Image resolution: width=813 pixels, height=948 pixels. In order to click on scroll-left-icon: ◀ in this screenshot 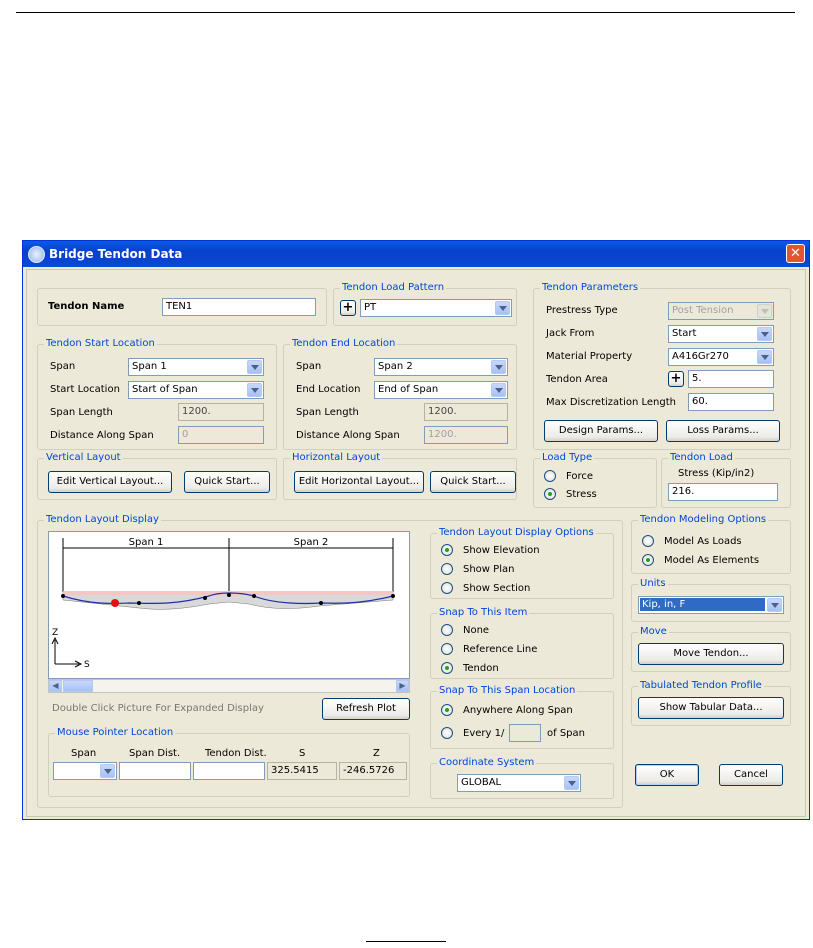, I will do `click(55, 686)`.